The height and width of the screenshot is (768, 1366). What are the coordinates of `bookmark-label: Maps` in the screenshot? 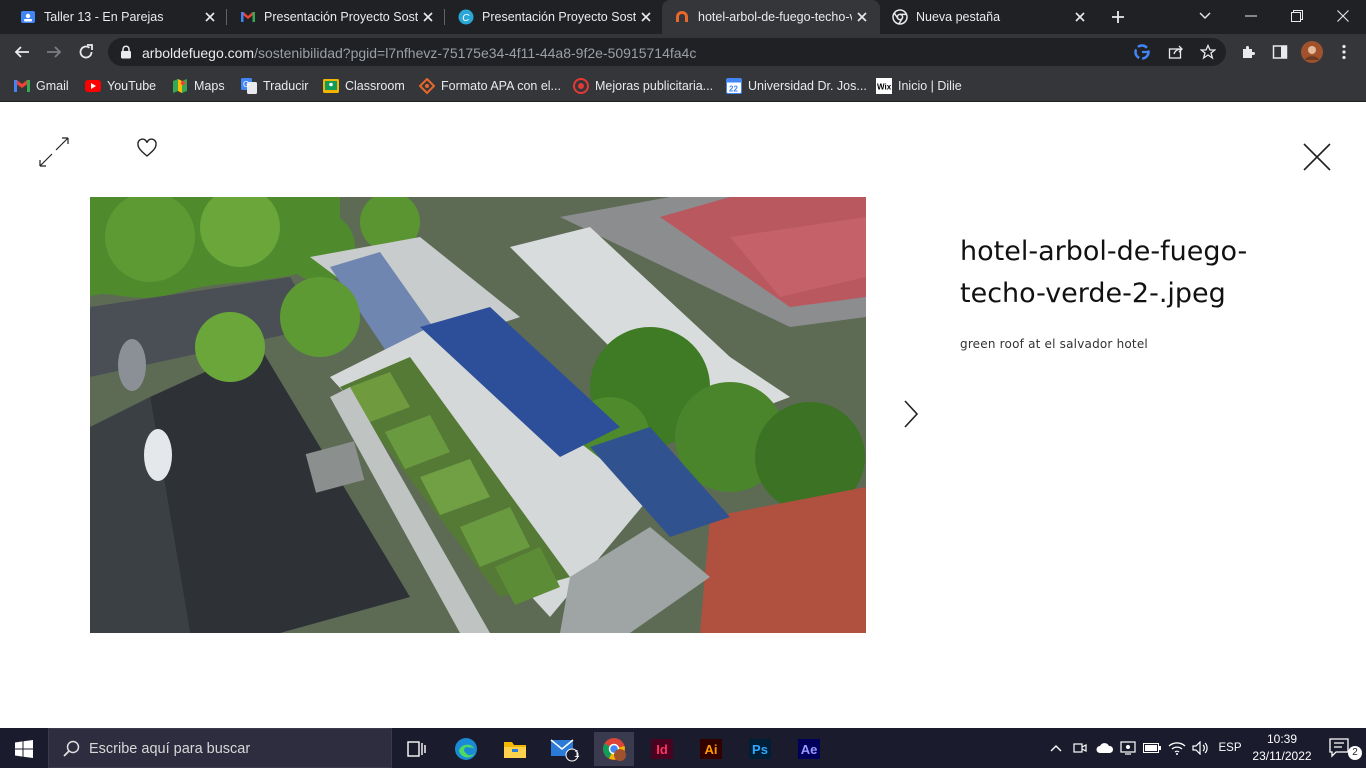 It's located at (209, 86).